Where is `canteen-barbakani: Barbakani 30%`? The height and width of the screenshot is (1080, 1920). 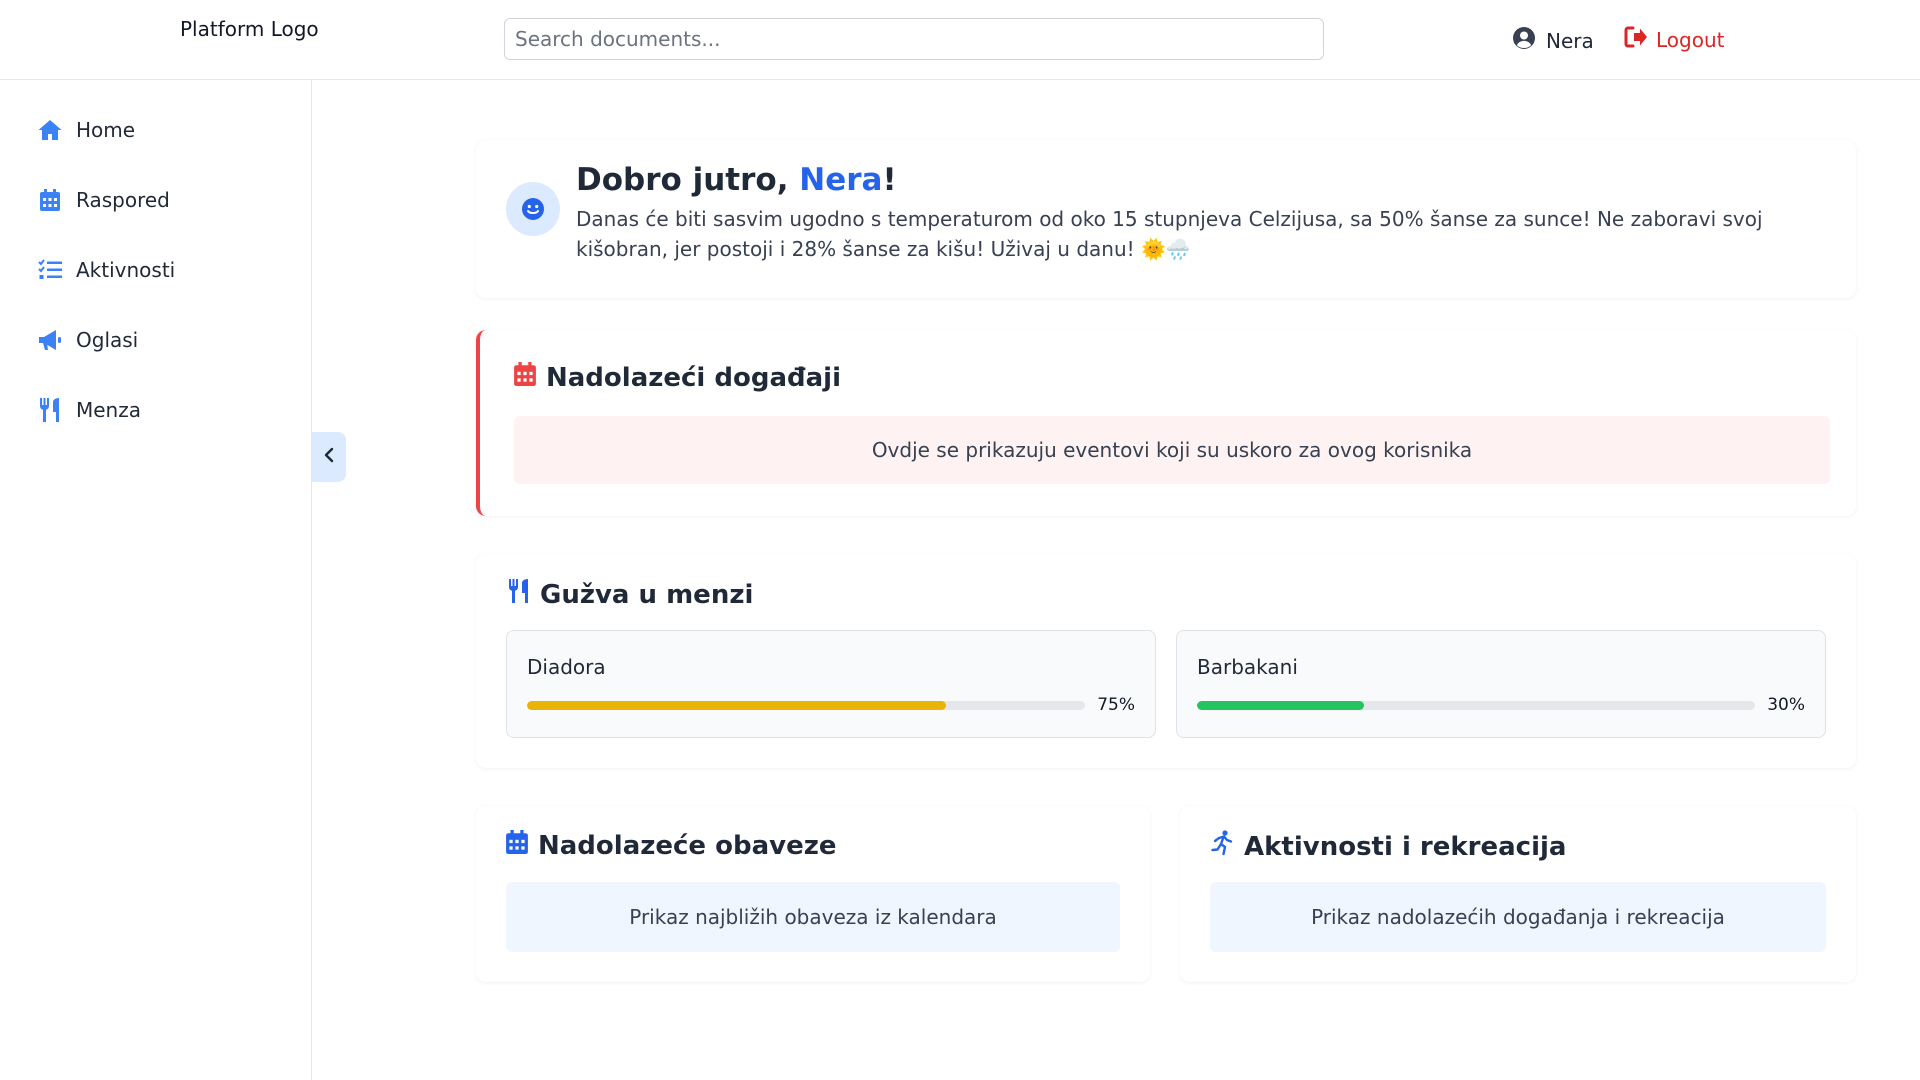 canteen-barbakani: Barbakani 30% is located at coordinates (1501, 684).